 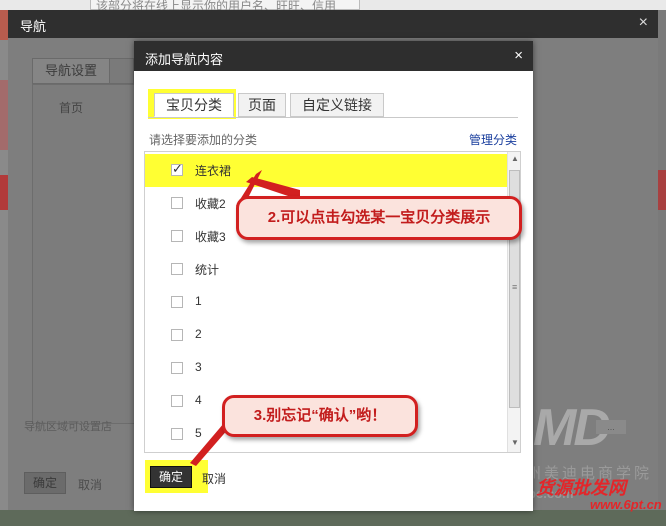 What do you see at coordinates (379, 218) in the screenshot?
I see `callout-select-category: 2.可以点击勾选某一宝贝分类展示` at bounding box center [379, 218].